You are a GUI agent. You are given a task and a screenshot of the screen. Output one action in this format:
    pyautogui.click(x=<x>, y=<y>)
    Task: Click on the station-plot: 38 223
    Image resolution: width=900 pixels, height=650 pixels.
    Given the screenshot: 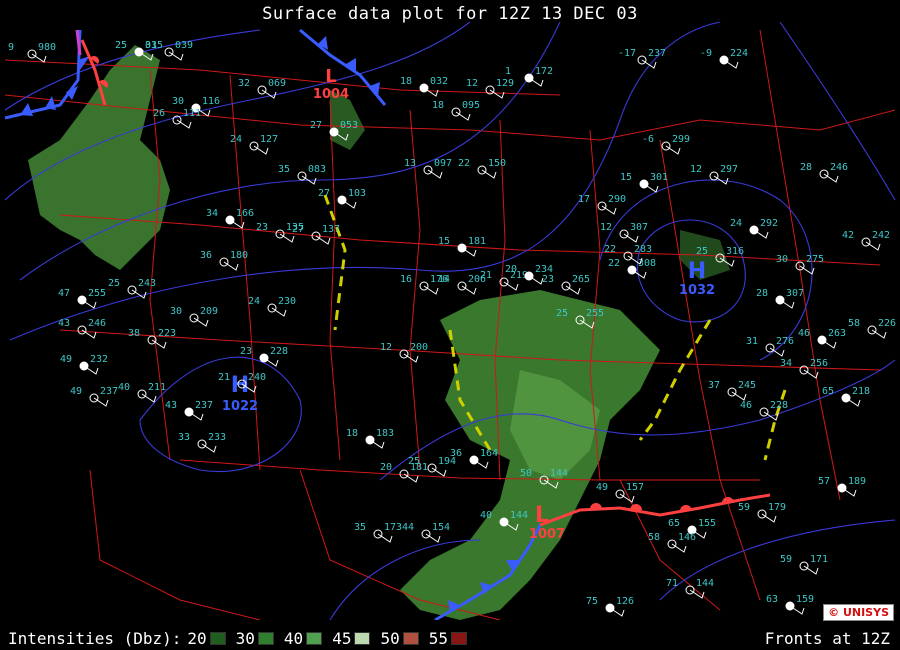 What is the action you would take?
    pyautogui.click(x=152, y=338)
    